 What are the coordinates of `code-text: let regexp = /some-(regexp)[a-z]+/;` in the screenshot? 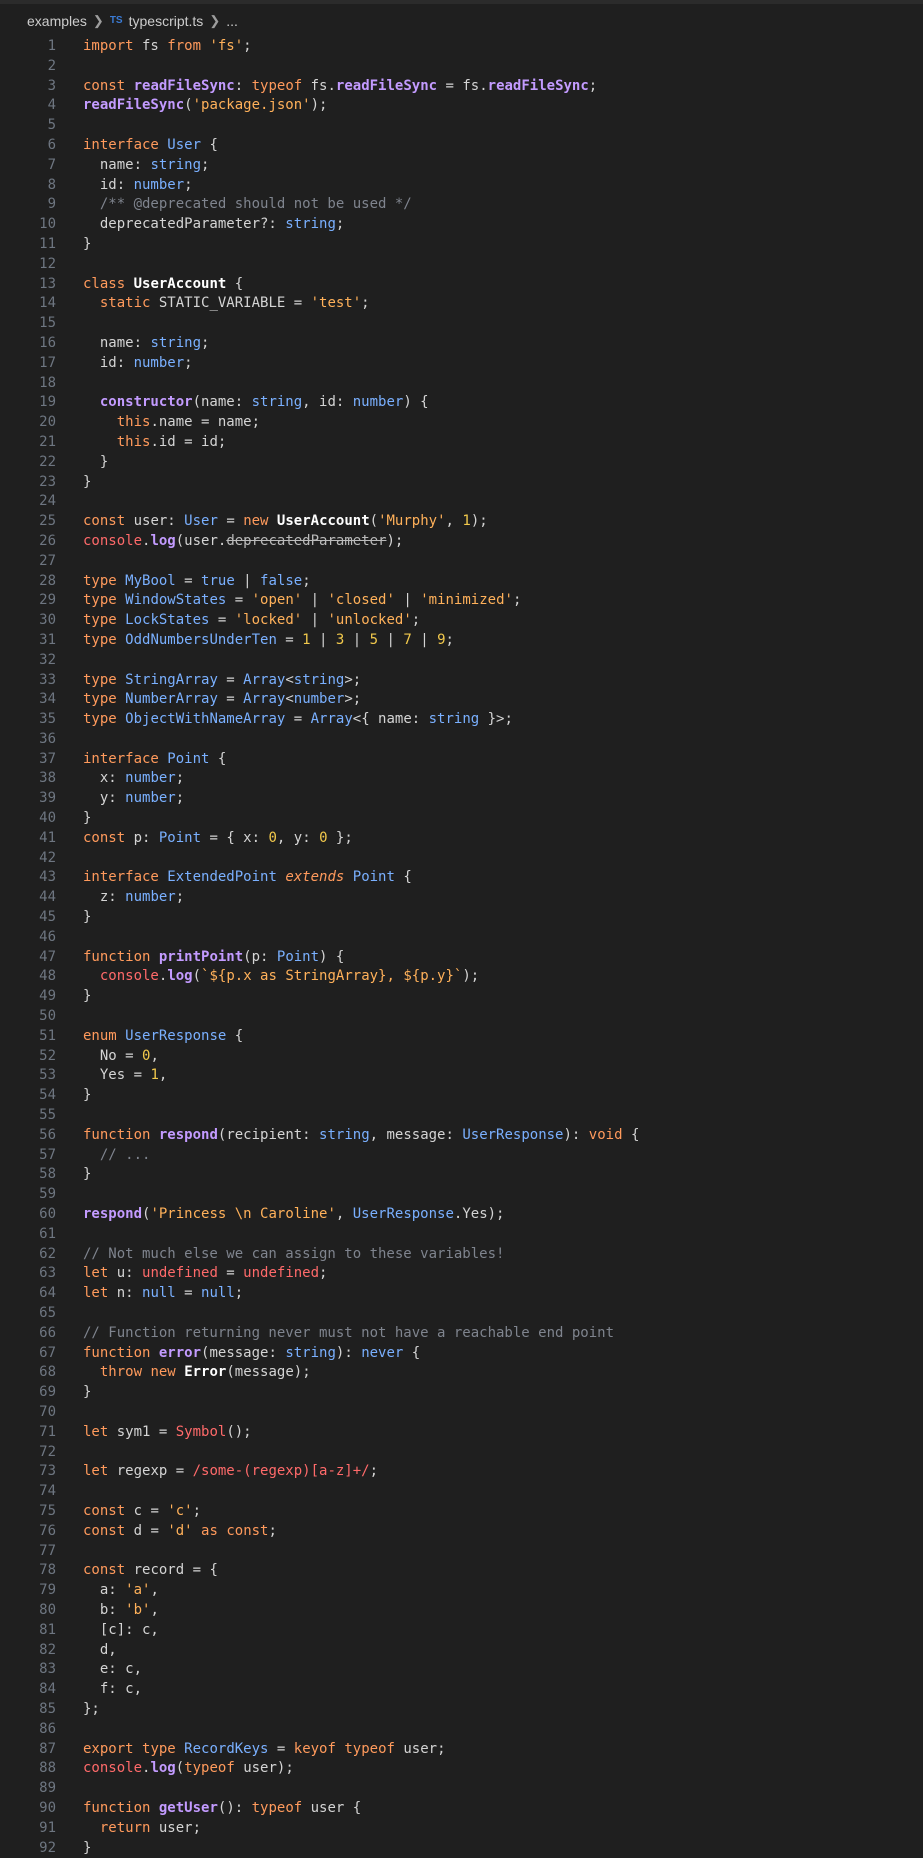 It's located at (217, 1472).